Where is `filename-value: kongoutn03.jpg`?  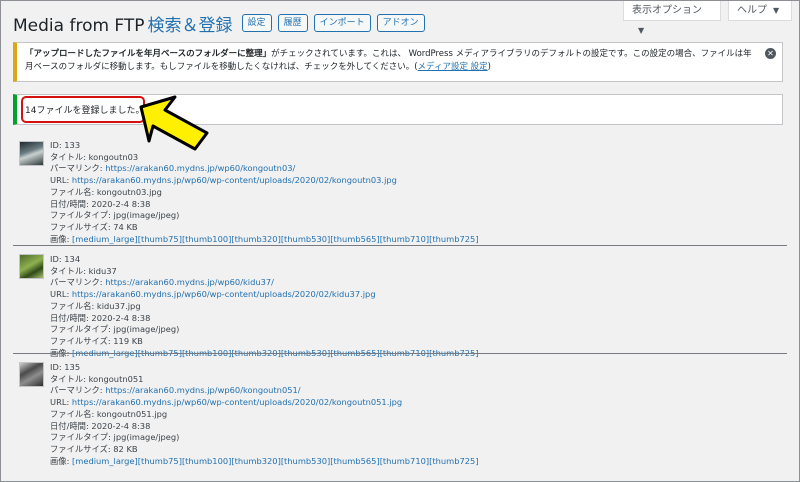
filename-value: kongoutn03.jpg is located at coordinates (129, 191).